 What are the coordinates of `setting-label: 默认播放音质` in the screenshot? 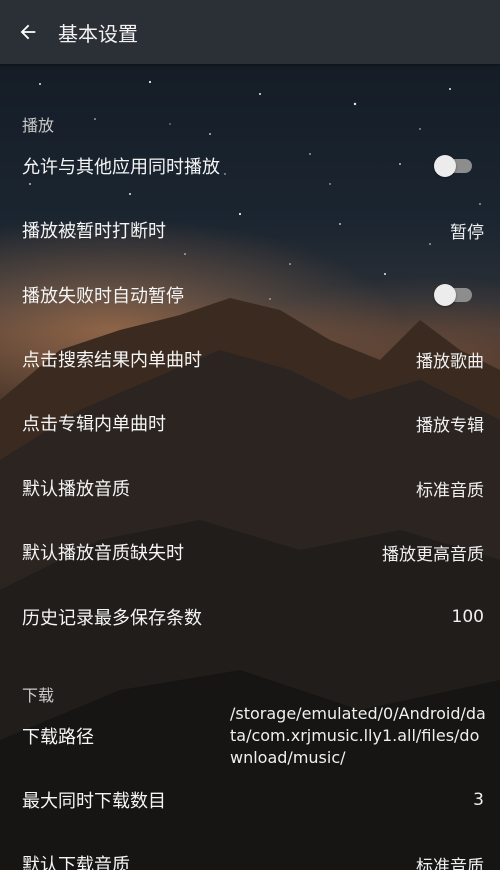 It's located at (76, 489).